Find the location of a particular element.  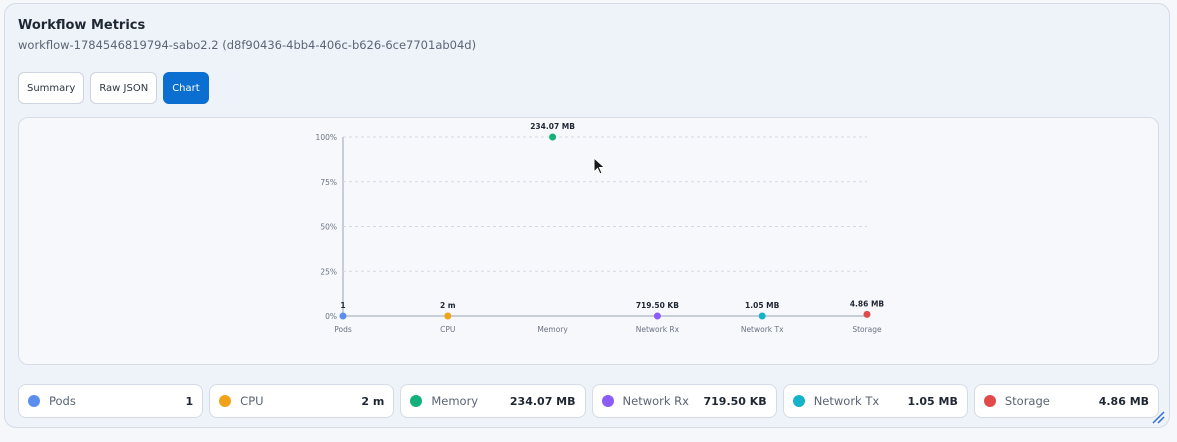

legend-value: 1.05 MB is located at coordinates (932, 401).